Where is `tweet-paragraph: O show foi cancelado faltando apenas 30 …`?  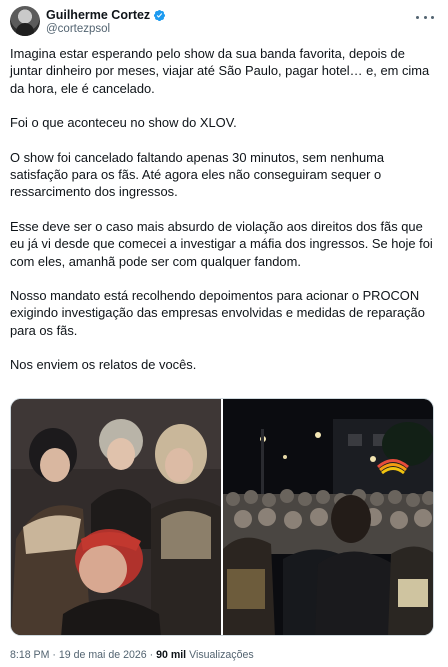
tweet-paragraph: O show foi cancelado faltando apenas 30 … is located at coordinates (197, 174).